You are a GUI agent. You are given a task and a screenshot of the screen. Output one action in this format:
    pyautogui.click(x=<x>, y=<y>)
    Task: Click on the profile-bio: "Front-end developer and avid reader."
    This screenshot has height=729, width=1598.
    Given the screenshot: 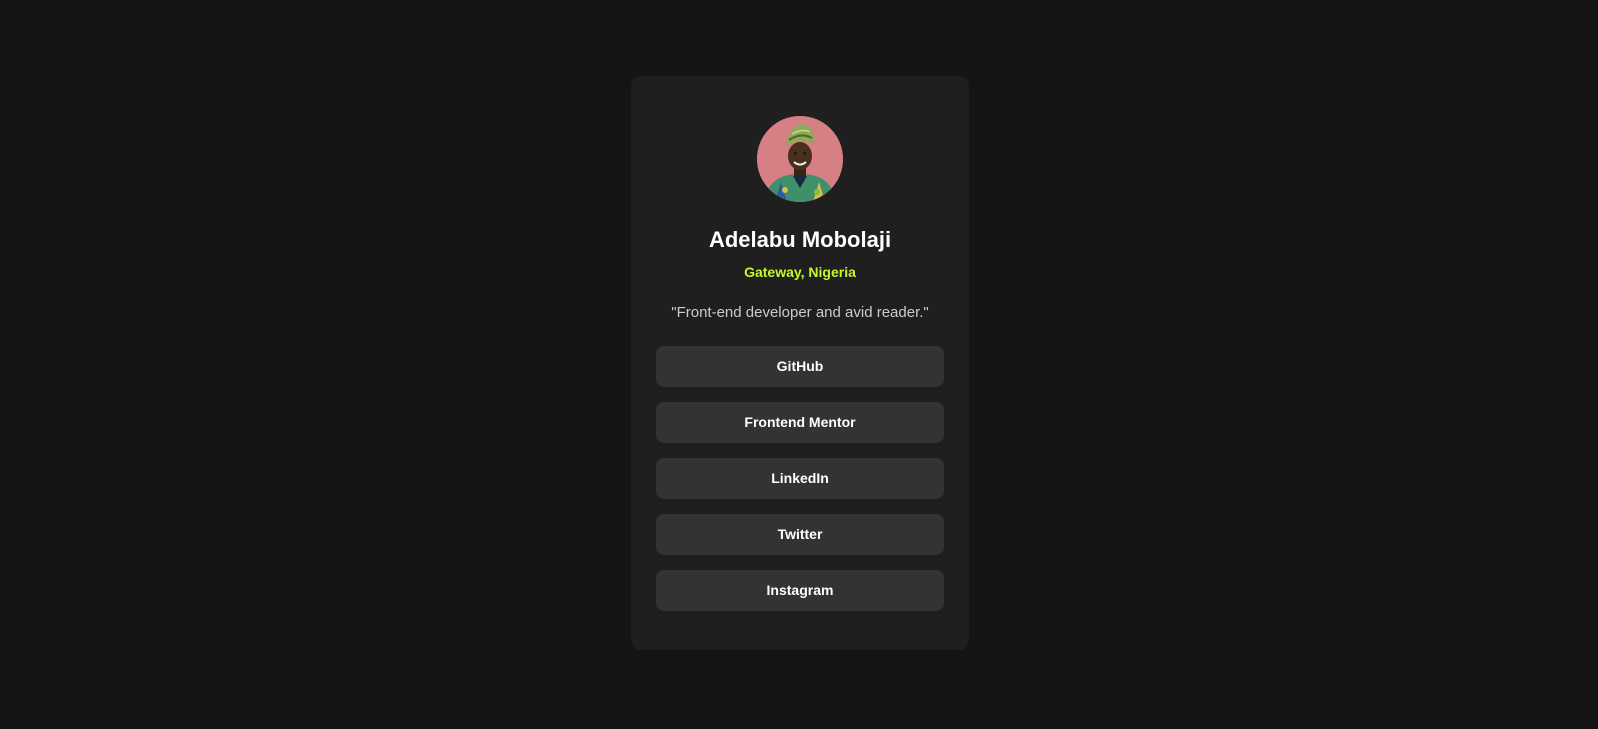 What is the action you would take?
    pyautogui.click(x=800, y=312)
    